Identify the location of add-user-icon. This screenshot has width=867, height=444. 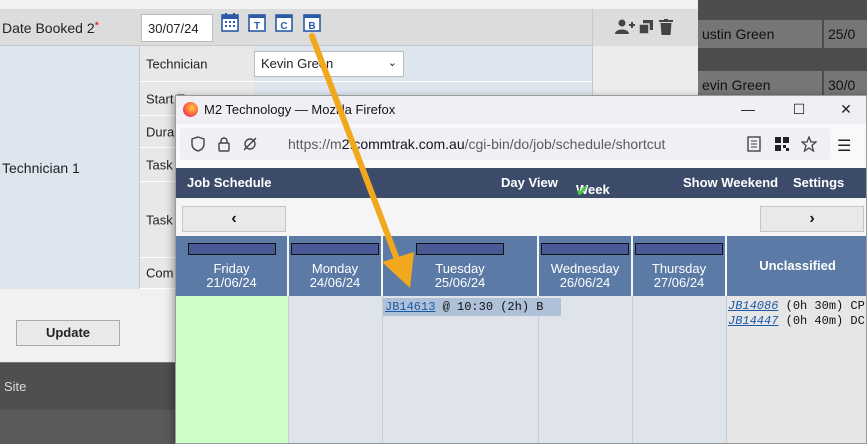
(625, 27).